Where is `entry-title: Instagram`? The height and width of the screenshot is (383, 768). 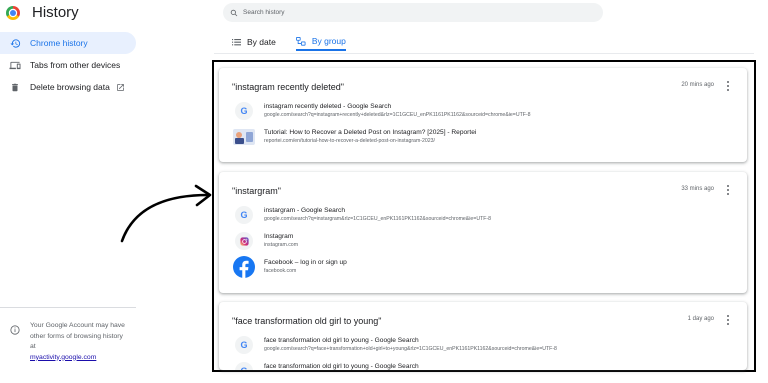
entry-title: Instagram is located at coordinates (281, 236).